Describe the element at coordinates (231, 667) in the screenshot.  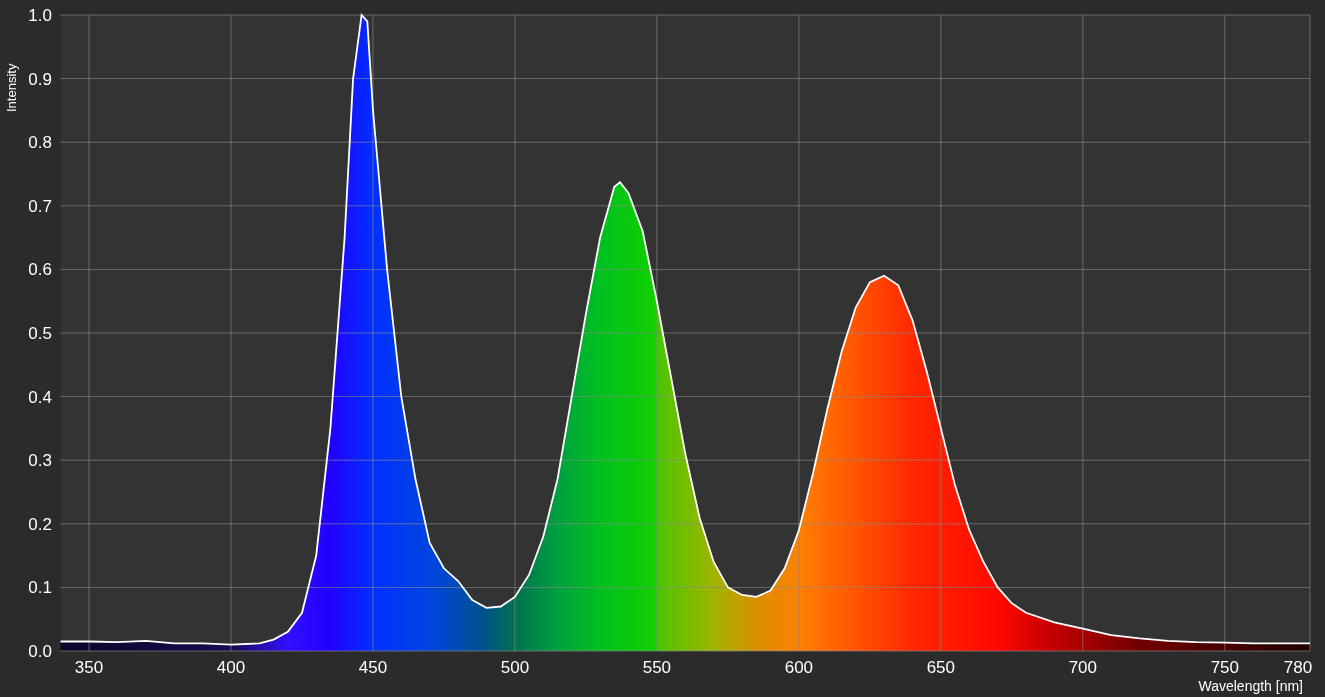
I see `x-tick-label: 400` at that location.